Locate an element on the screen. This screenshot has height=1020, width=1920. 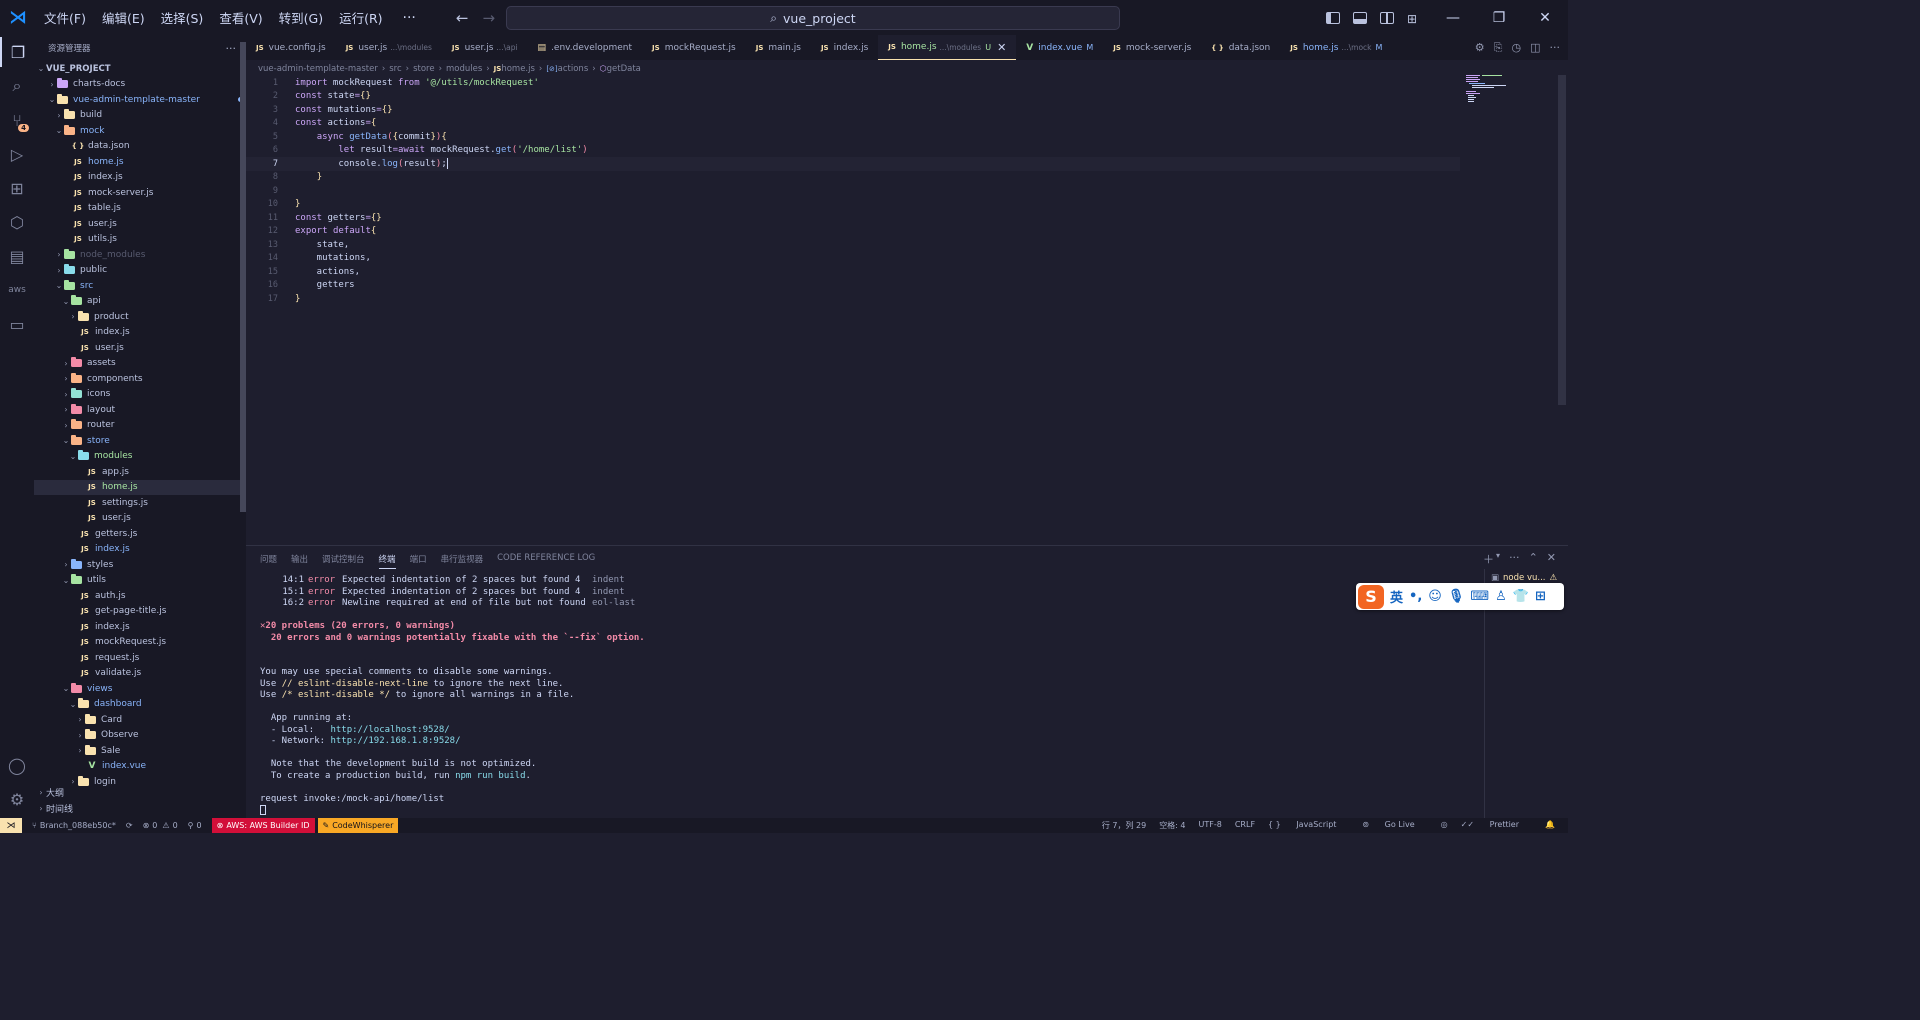
warning-count: 0 is located at coordinates (175, 825).